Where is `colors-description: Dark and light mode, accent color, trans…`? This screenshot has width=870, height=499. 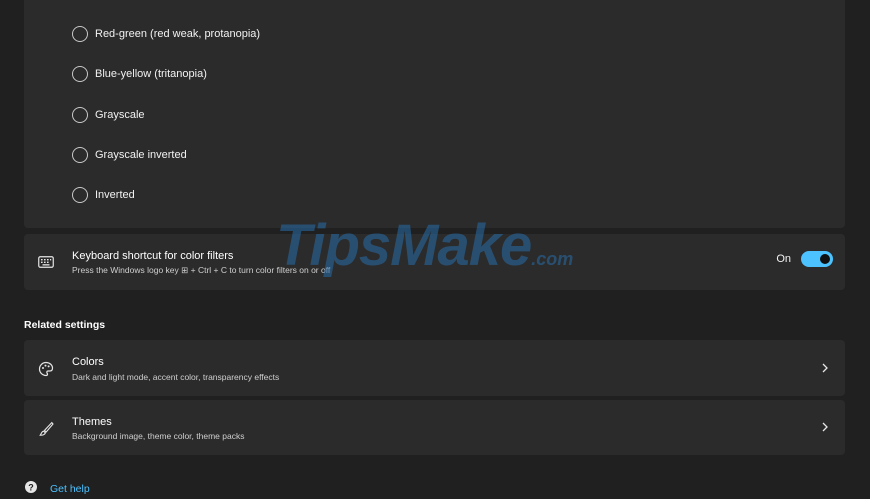
colors-description: Dark and light mode, accent color, trans… is located at coordinates (176, 377).